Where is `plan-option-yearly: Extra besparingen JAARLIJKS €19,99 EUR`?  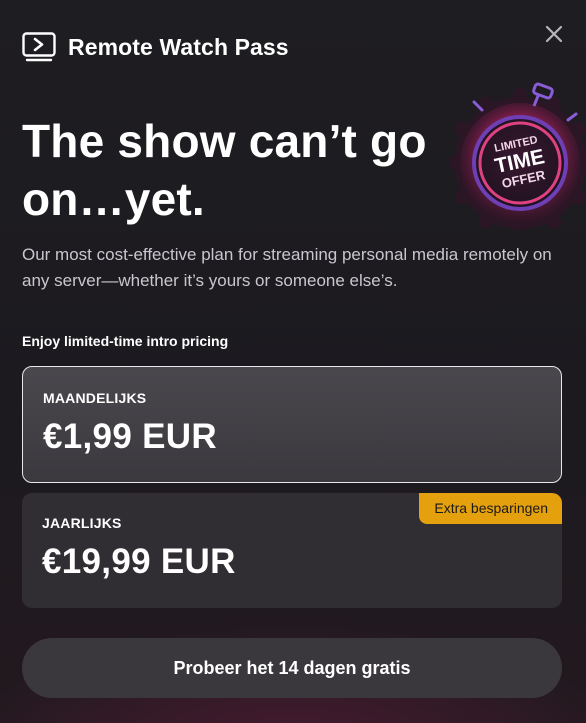
plan-option-yearly: Extra besparingen JAARLIJKS €19,99 EUR is located at coordinates (292, 550).